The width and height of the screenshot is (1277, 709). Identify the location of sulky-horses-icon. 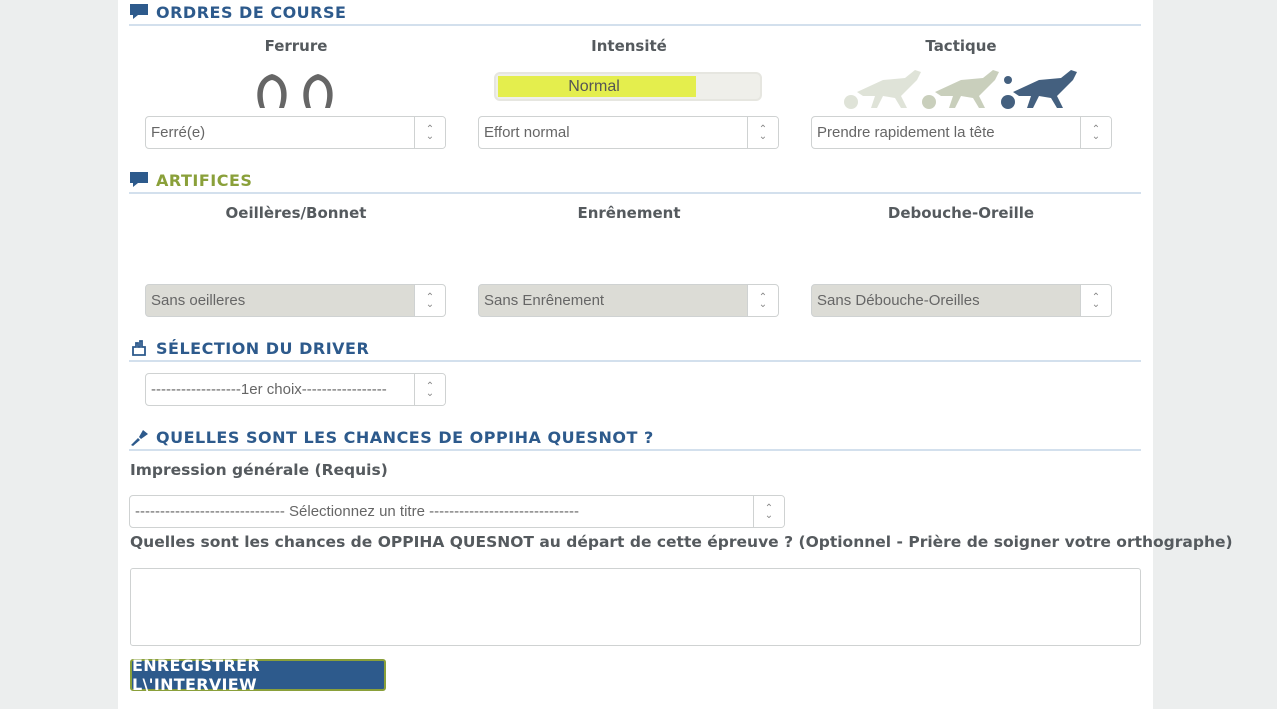
(960, 89).